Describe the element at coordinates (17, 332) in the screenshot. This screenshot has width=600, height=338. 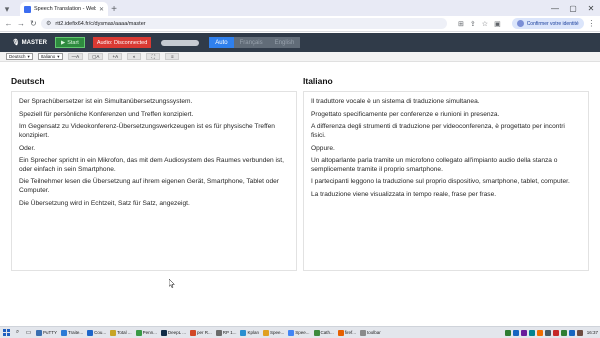
I see `search-icon: ⌕` at that location.